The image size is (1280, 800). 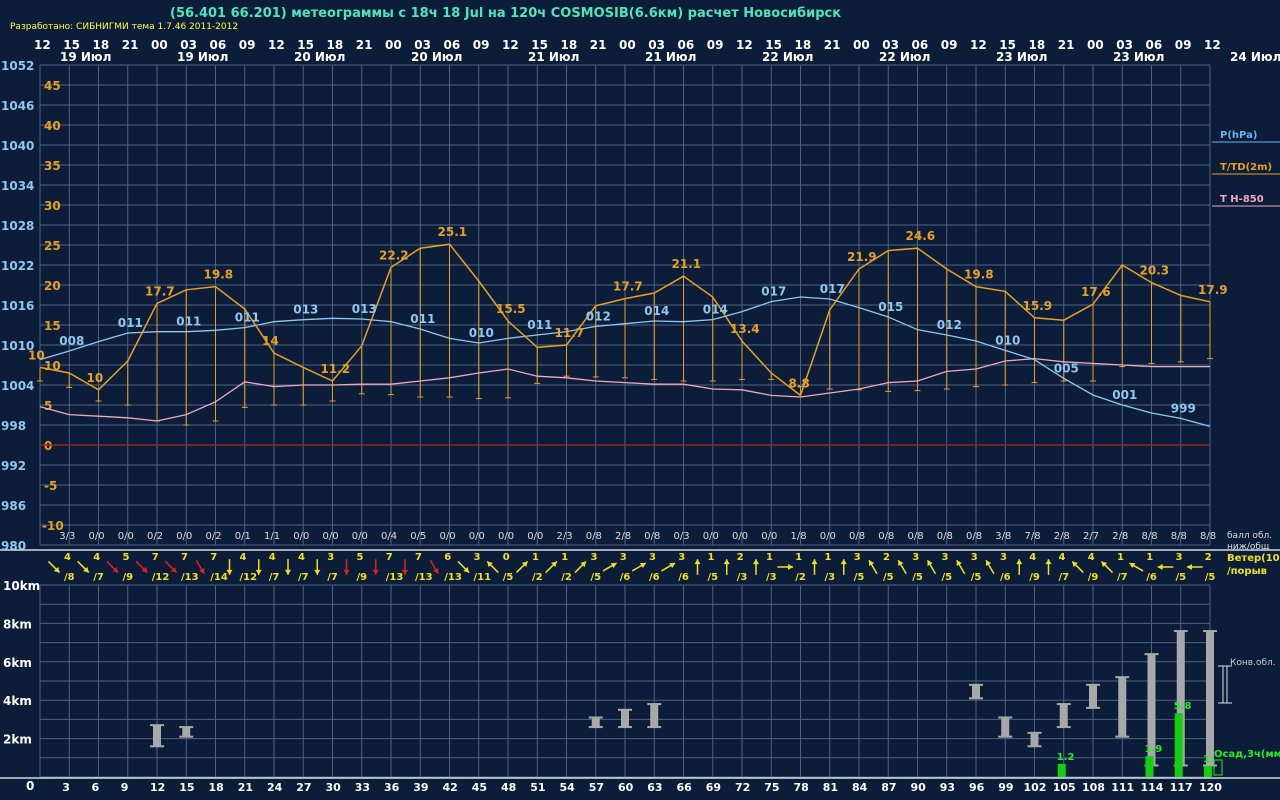 I want to click on forecast-hour-label: 6, so click(x=96, y=787).